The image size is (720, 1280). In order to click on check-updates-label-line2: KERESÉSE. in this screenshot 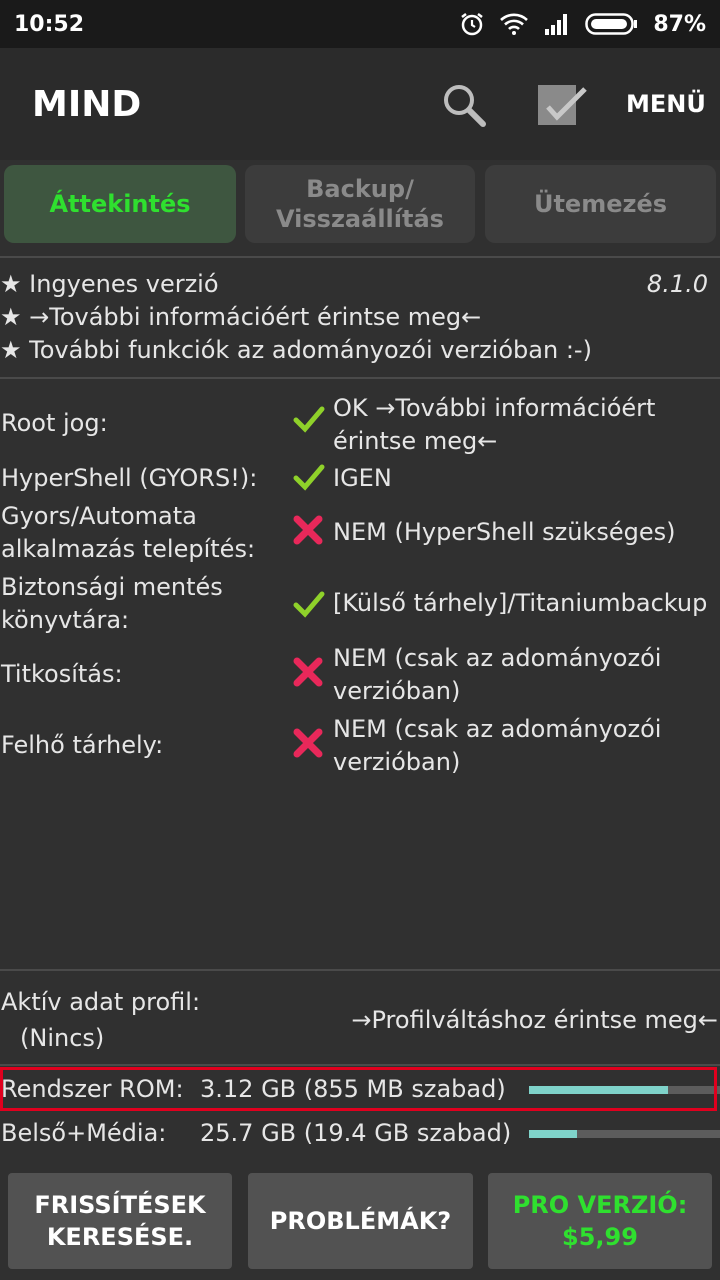, I will do `click(120, 1237)`.